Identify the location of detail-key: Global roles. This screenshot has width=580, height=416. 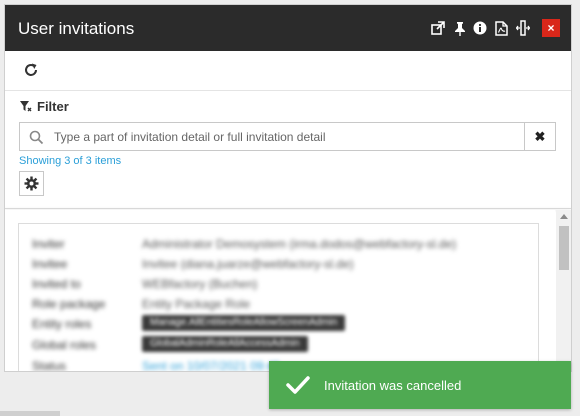
(64, 345).